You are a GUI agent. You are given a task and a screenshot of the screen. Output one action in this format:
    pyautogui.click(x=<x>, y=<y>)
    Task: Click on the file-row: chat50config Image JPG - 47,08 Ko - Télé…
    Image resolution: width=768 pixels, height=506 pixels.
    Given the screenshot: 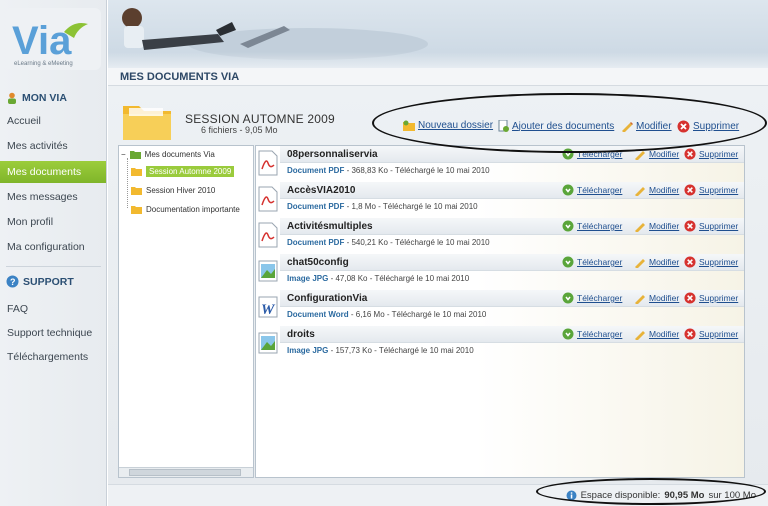 What is the action you would take?
    pyautogui.click(x=500, y=272)
    